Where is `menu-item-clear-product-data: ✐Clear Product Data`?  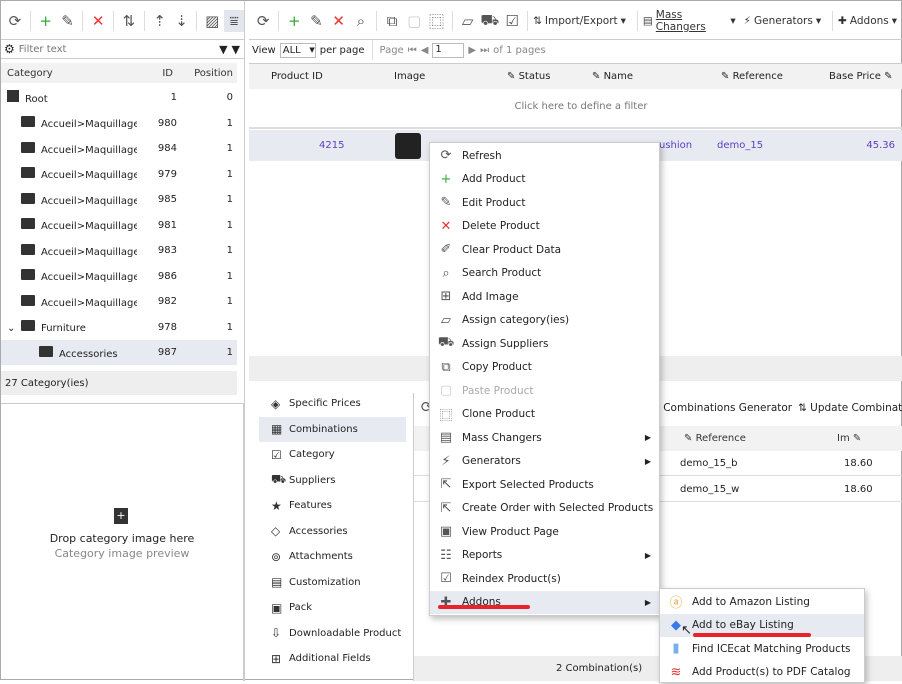 menu-item-clear-product-data: ✐Clear Product Data is located at coordinates (544, 250).